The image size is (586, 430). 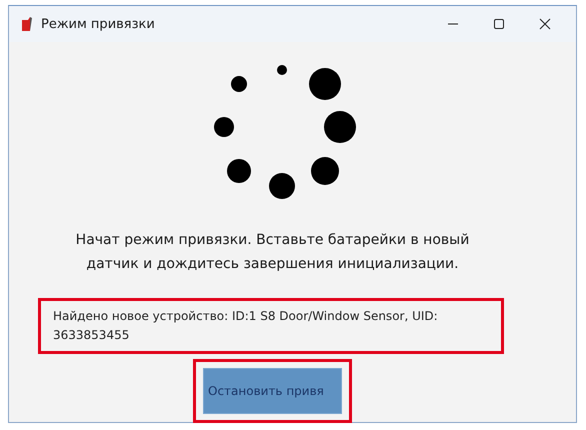 I want to click on device-found-text: Найдено новое устройство: ID:1 S8 Door/Window Sensor, UID: 3633853455, so click(x=246, y=326).